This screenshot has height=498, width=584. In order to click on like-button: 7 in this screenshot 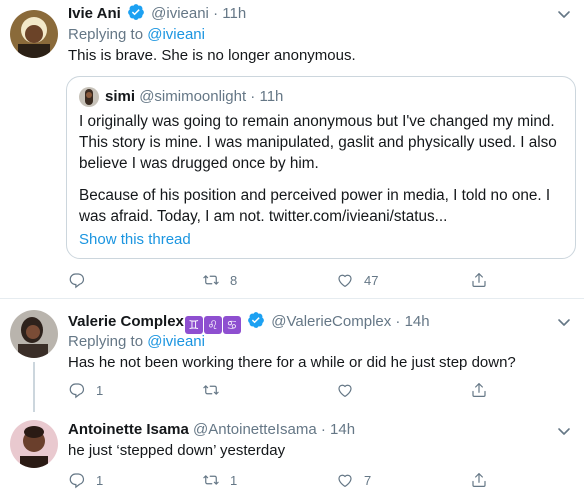, I will do `click(353, 480)`.